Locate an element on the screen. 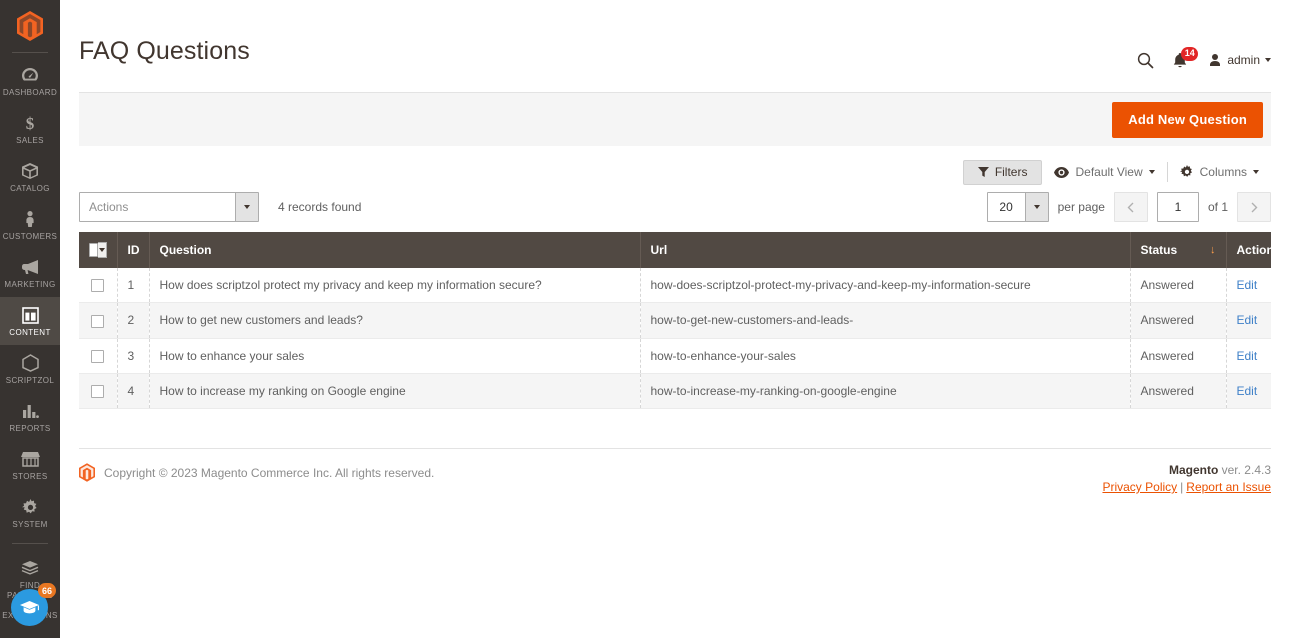 The width and height of the screenshot is (1290, 638). sidebar-item-marketing: MARKETING is located at coordinates (30, 273).